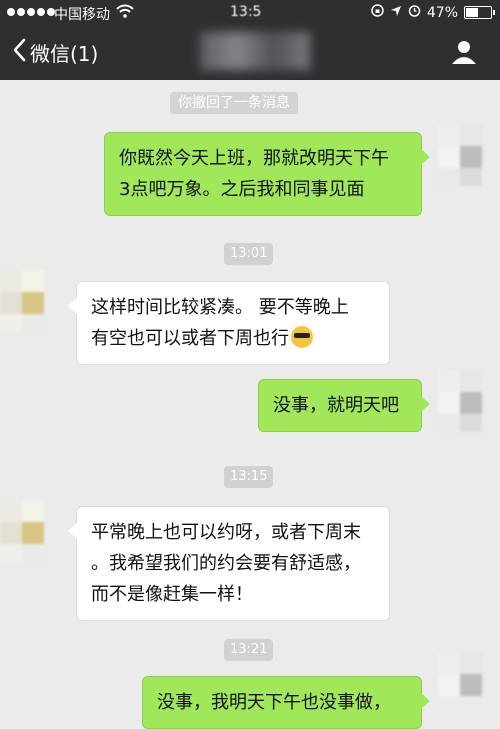  Describe the element at coordinates (172, 594) in the screenshot. I see `message-line: 而不是像赶集一样！` at that location.